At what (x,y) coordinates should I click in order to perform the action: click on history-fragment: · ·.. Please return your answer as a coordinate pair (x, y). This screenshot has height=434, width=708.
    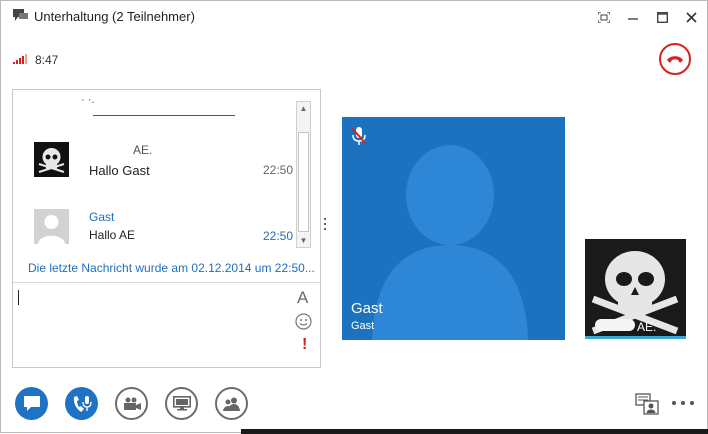
    Looking at the image, I should click on (88, 100).